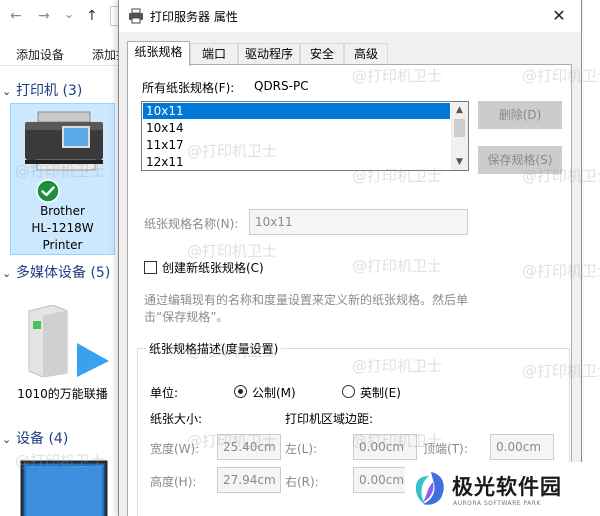 Image resolution: width=600 pixels, height=516 pixels. I want to click on radio-selected-dot, so click(240, 391).